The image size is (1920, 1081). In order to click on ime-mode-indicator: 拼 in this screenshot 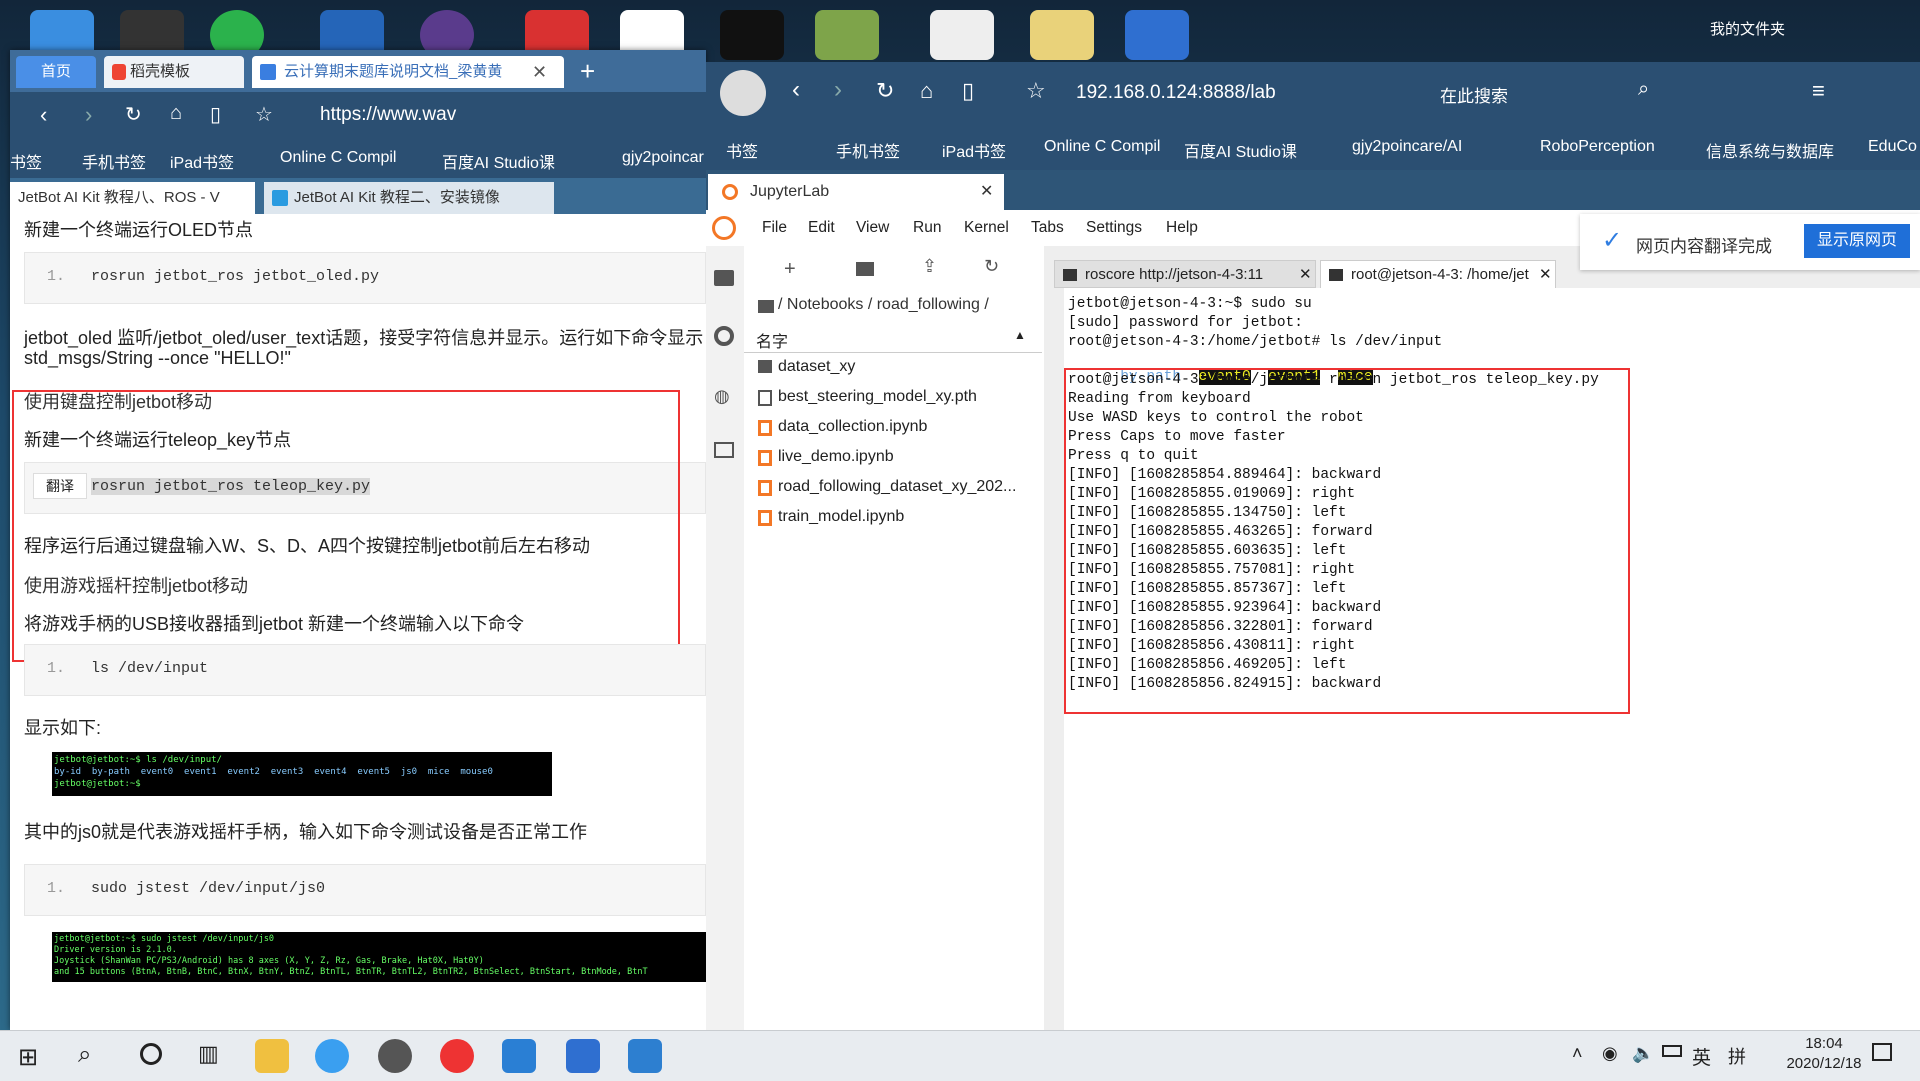, I will do `click(1737, 1056)`.